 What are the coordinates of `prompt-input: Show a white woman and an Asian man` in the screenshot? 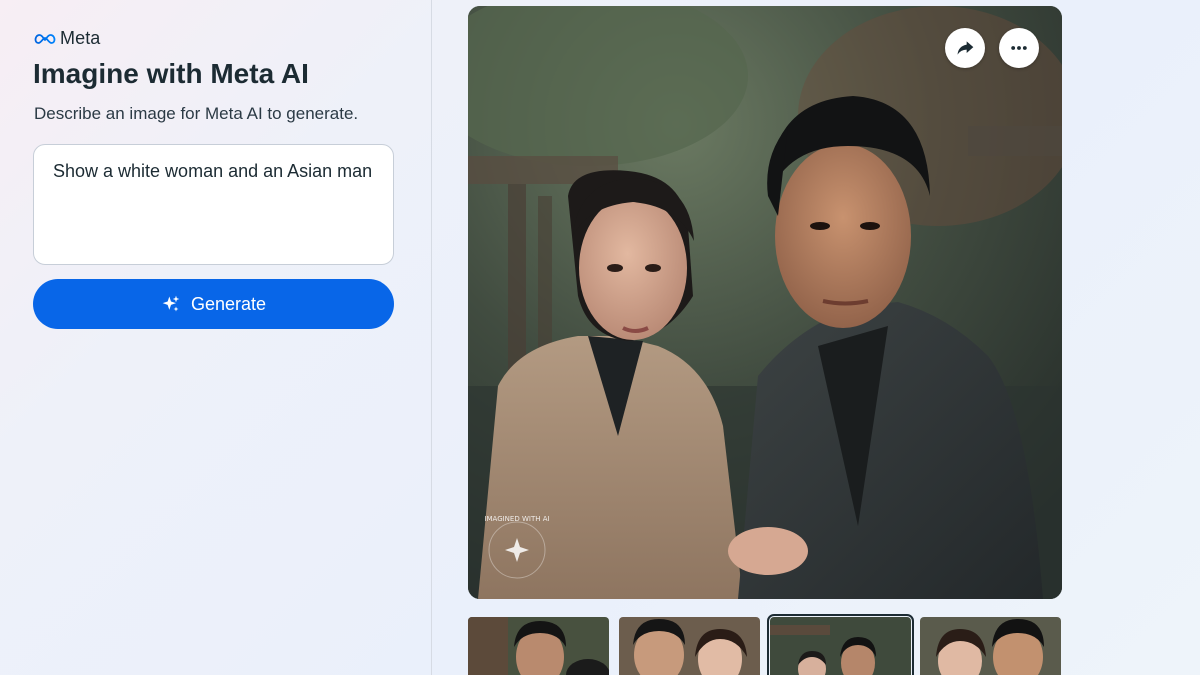 It's located at (213, 204).